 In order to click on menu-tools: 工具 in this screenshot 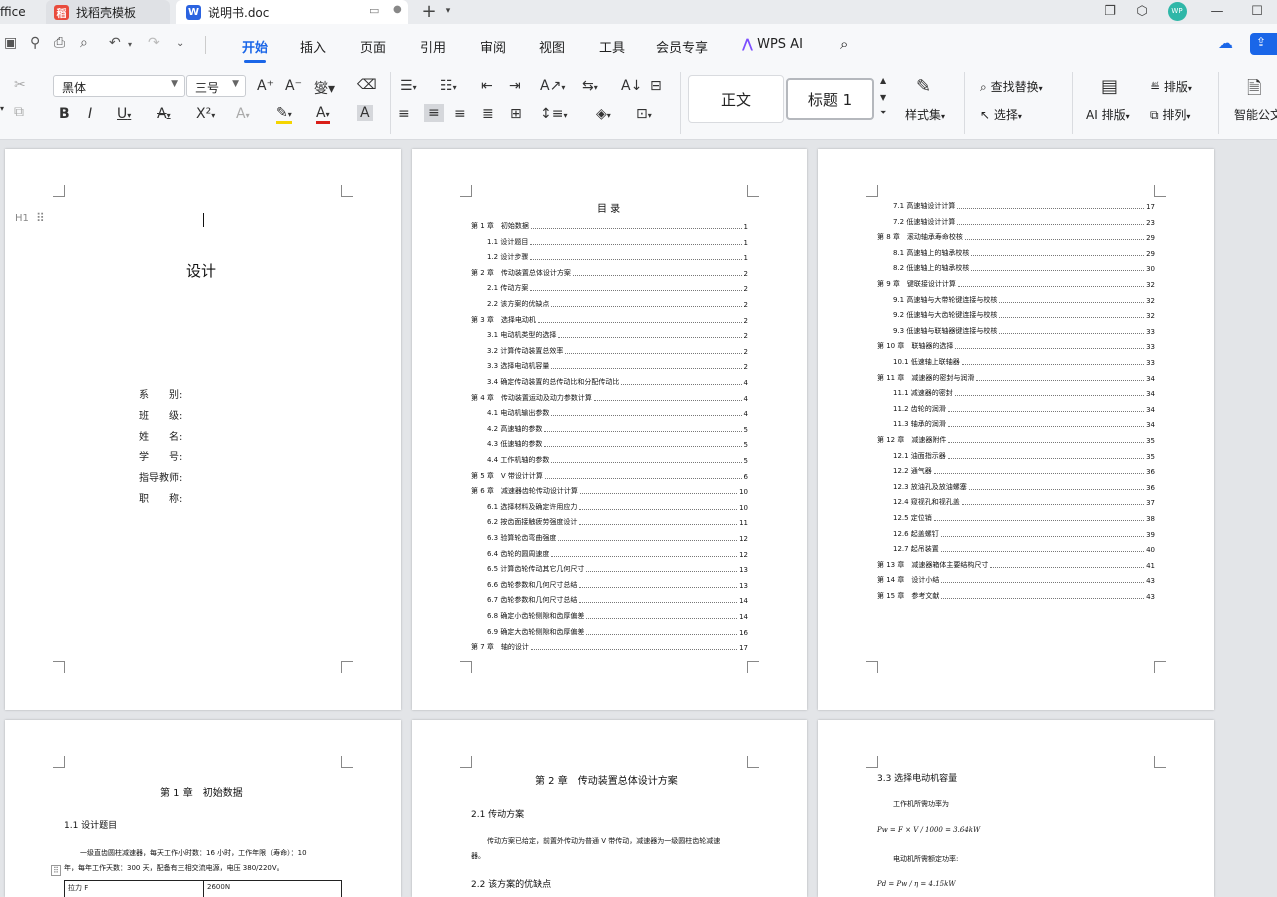, I will do `click(612, 46)`.